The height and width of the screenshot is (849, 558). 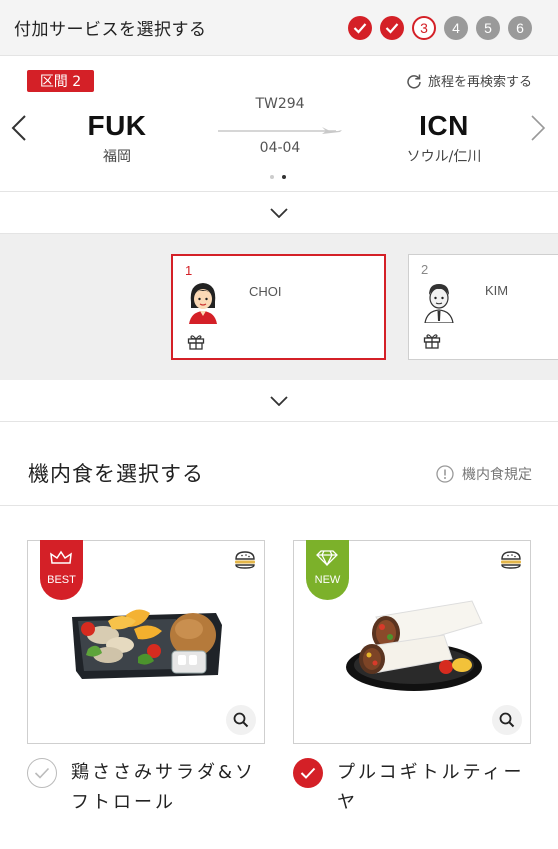 I want to click on step-4: 4, so click(x=456, y=28).